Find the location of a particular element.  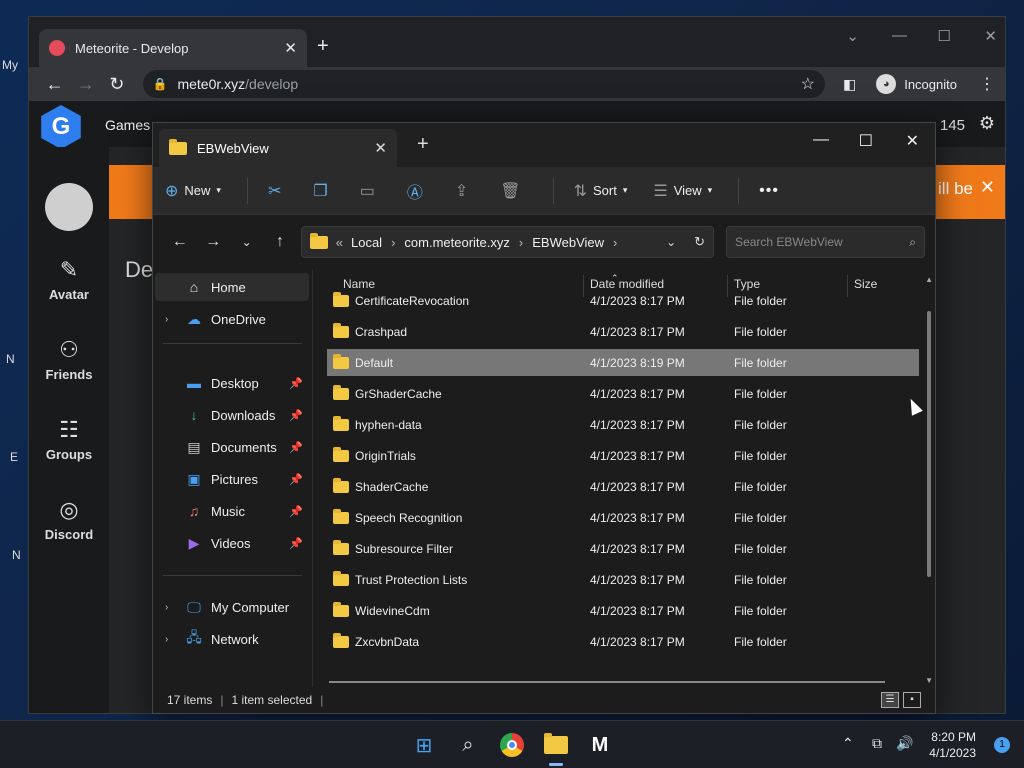

system-clock: 8:20 PM 4/1/2023 is located at coordinates (952, 745).